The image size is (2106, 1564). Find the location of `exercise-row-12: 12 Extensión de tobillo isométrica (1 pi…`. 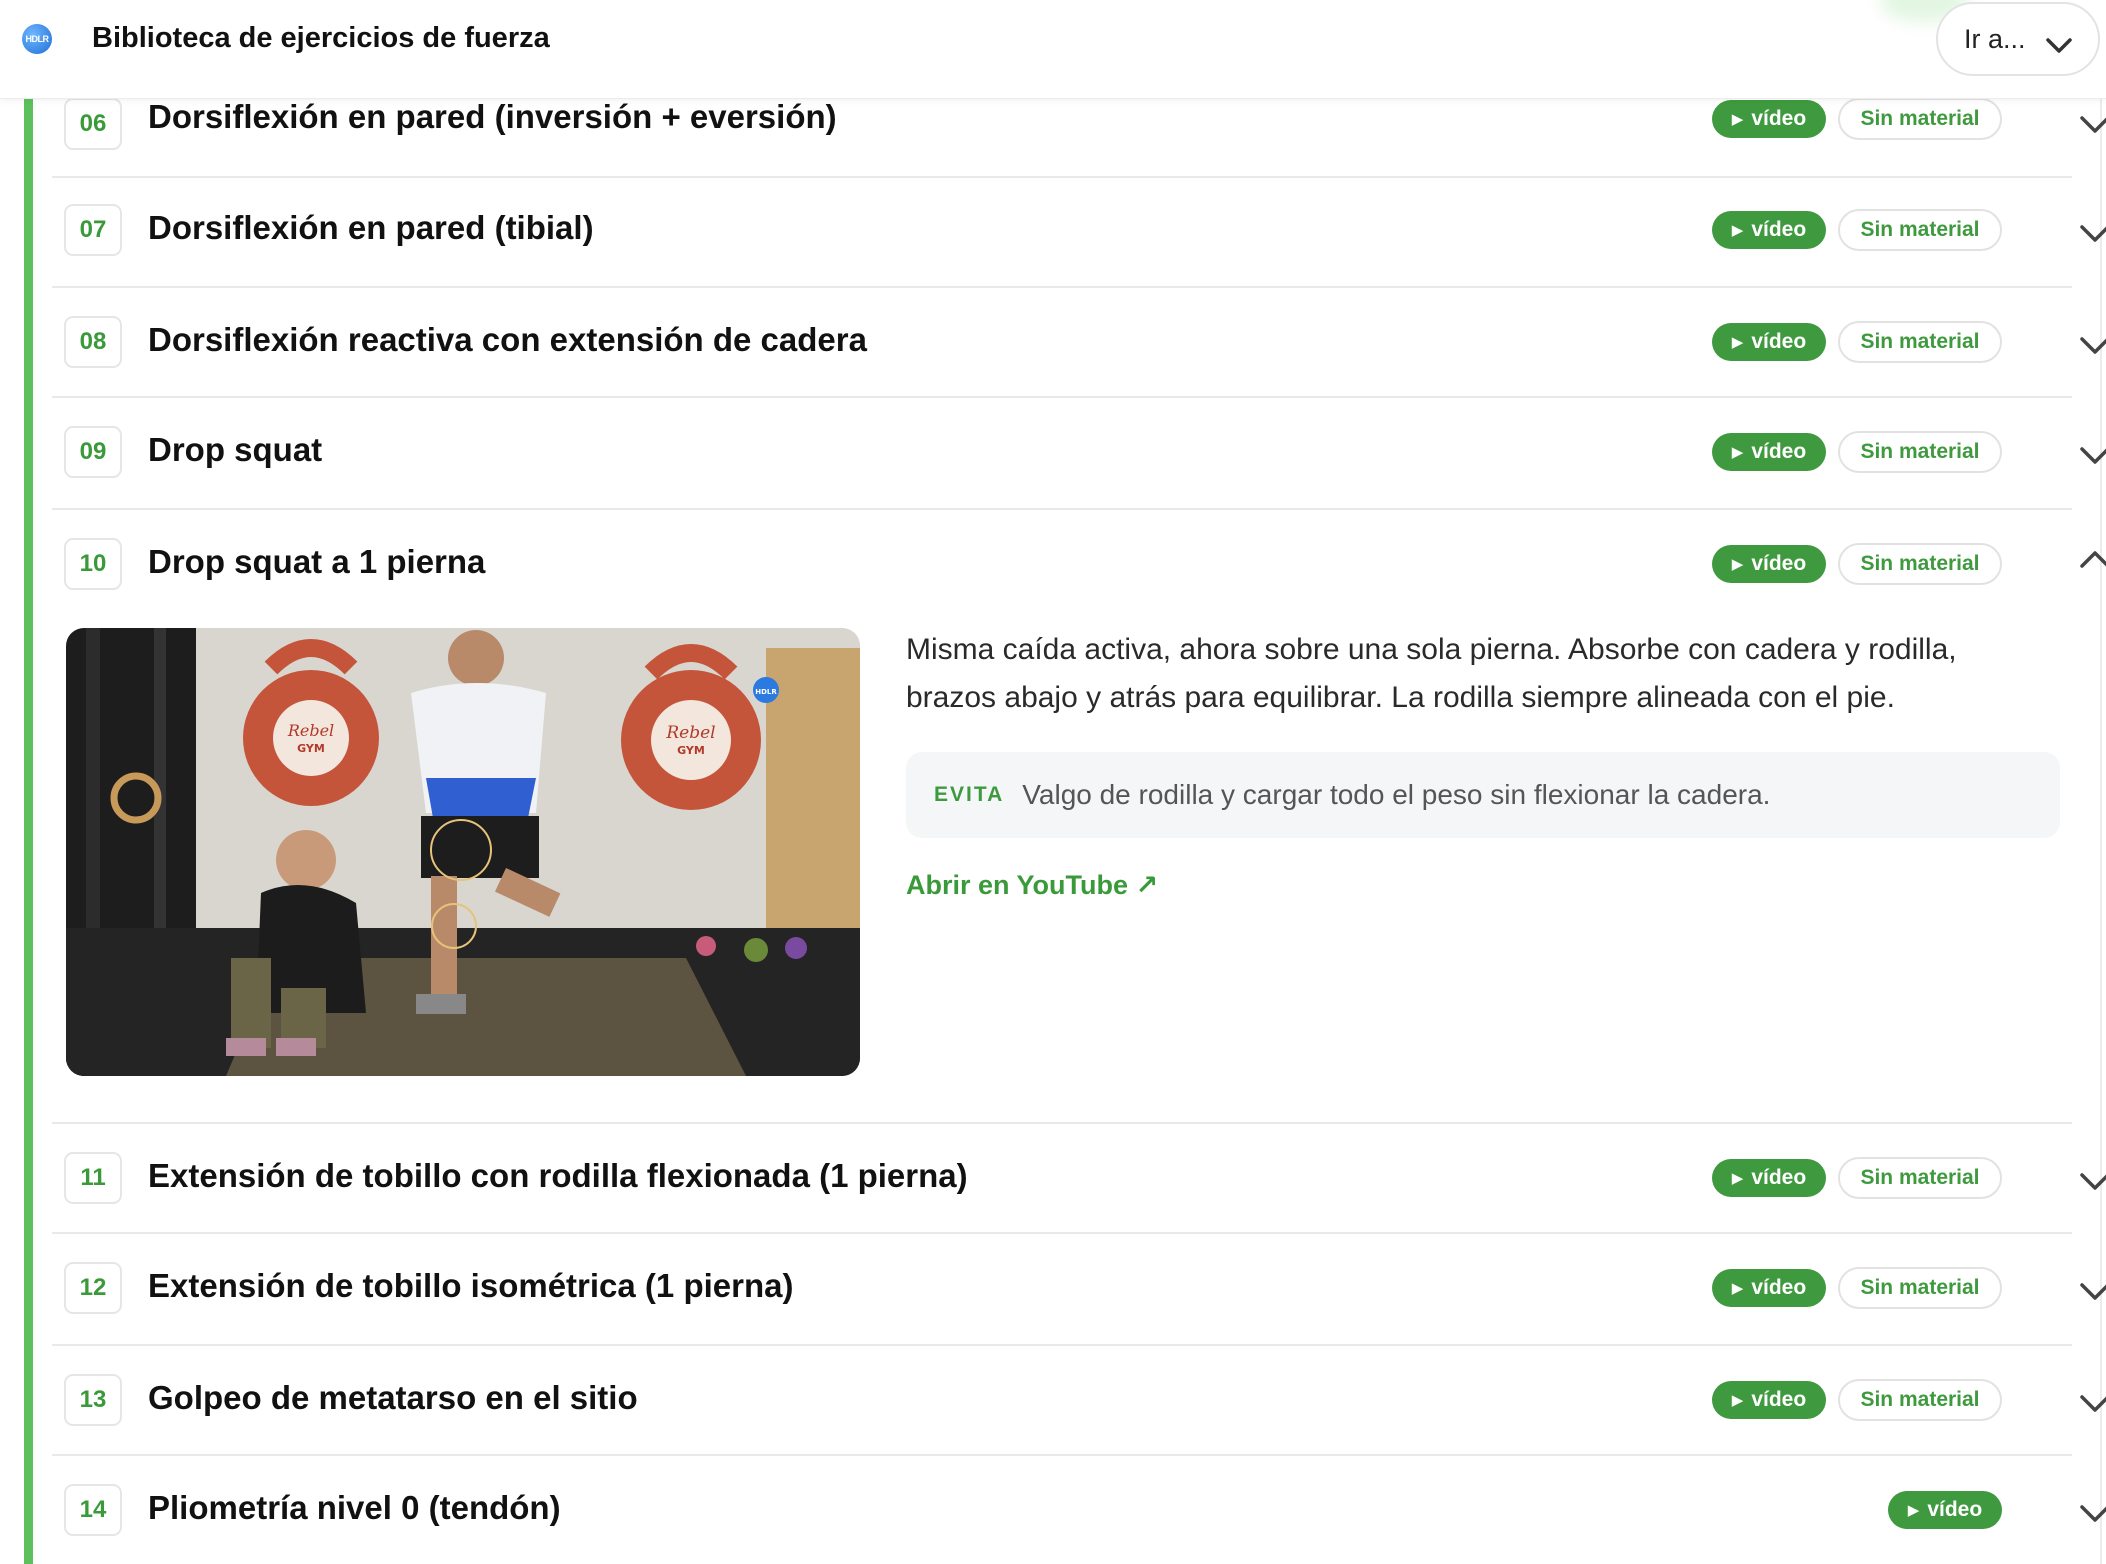

exercise-row-12: 12 Extensión de tobillo isométrica (1 pi… is located at coordinates (1079, 1290).